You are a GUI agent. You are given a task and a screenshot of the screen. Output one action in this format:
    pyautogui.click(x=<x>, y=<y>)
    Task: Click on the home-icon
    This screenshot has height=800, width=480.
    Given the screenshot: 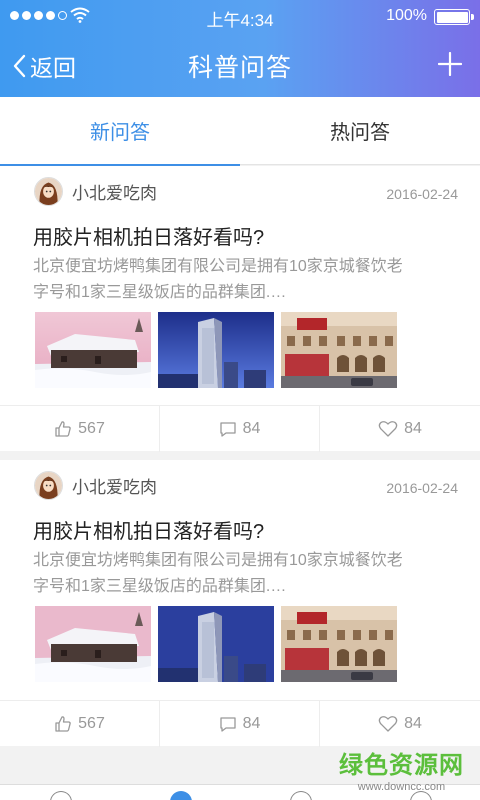 What is the action you would take?
    pyautogui.click(x=61, y=795)
    